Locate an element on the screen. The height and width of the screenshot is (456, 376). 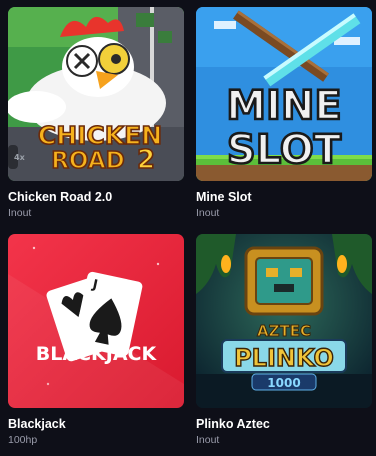
game-title: Mine Slot is located at coordinates (284, 197).